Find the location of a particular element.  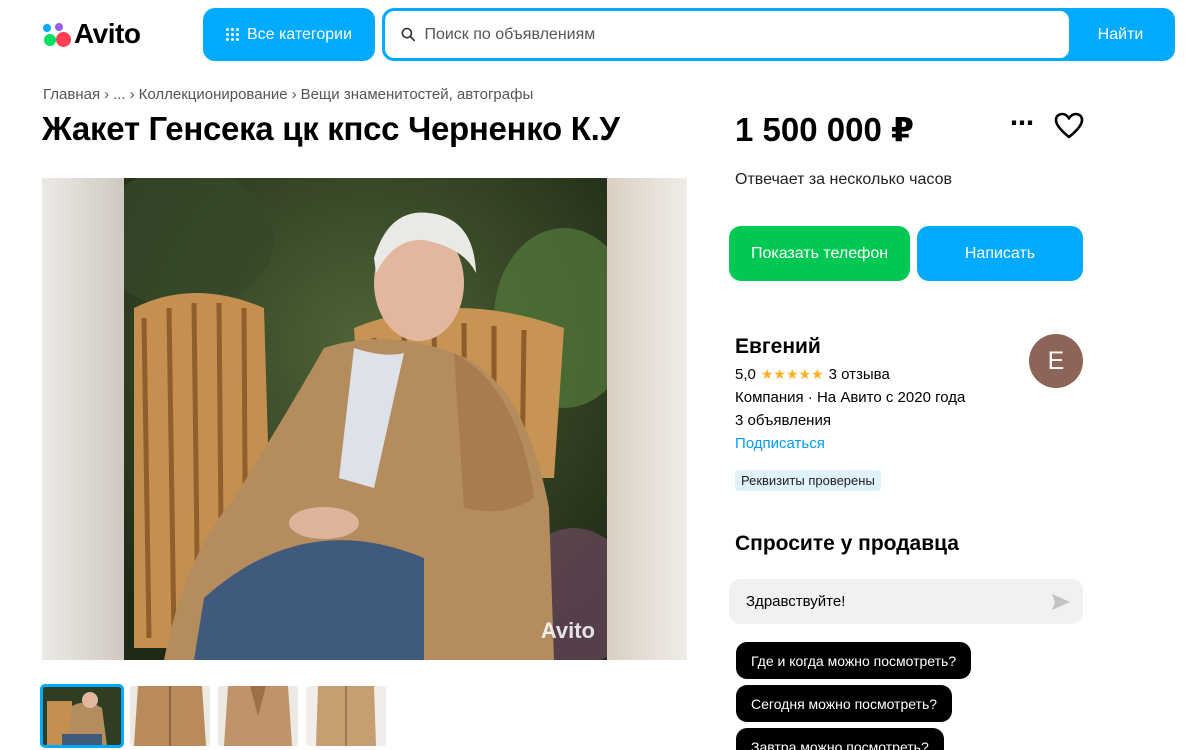

ask-seller-title: Спросите у продавца is located at coordinates (847, 543).